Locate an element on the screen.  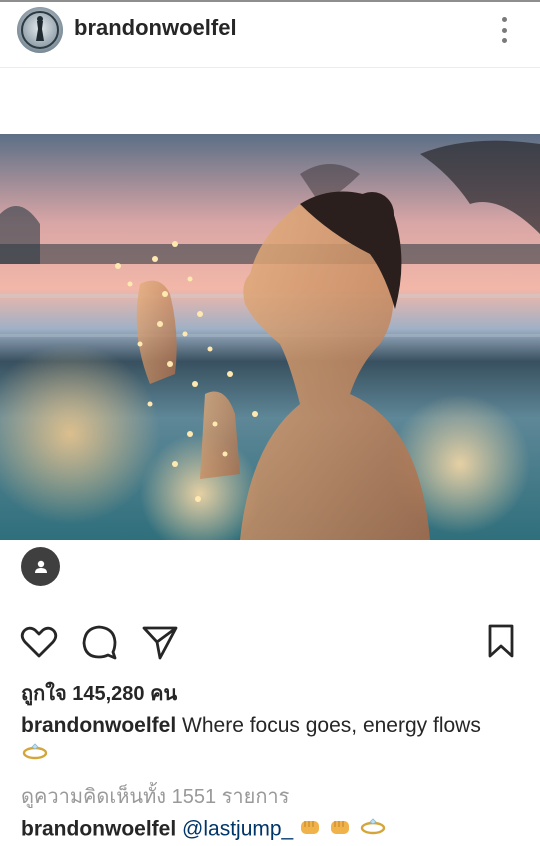
view-all-comments-link: ดูความคิดเห็นทั้ง 1551 รายการ is located at coordinates (155, 796).